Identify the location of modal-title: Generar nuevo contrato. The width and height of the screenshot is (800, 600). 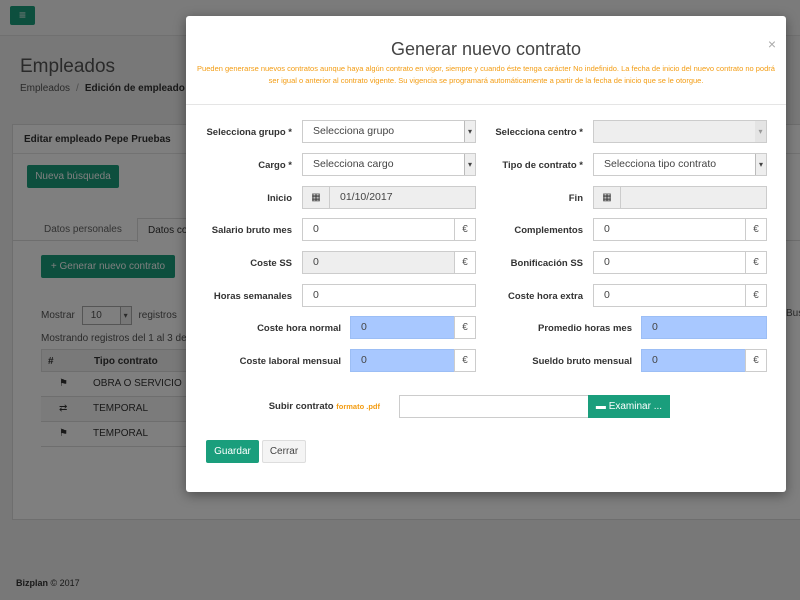
(486, 49).